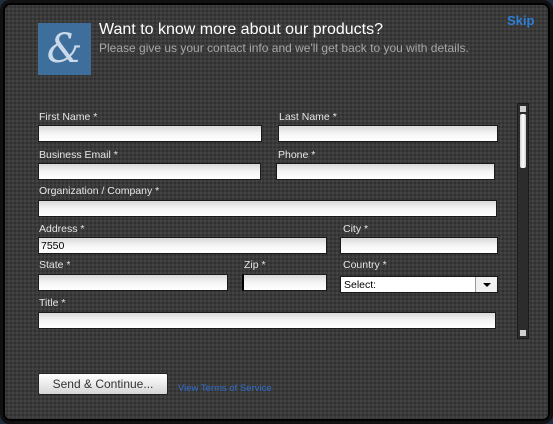 The image size is (553, 424). What do you see at coordinates (419, 245) in the screenshot?
I see `city-field` at bounding box center [419, 245].